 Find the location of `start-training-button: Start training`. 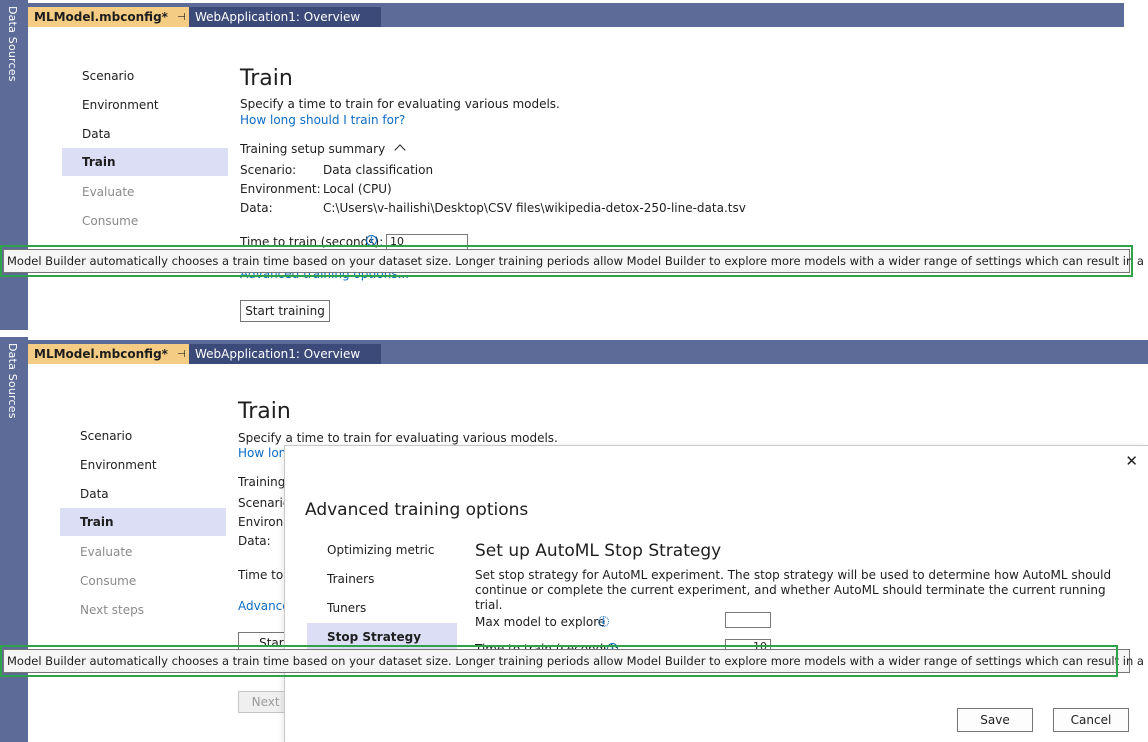

start-training-button: Start training is located at coordinates (285, 311).